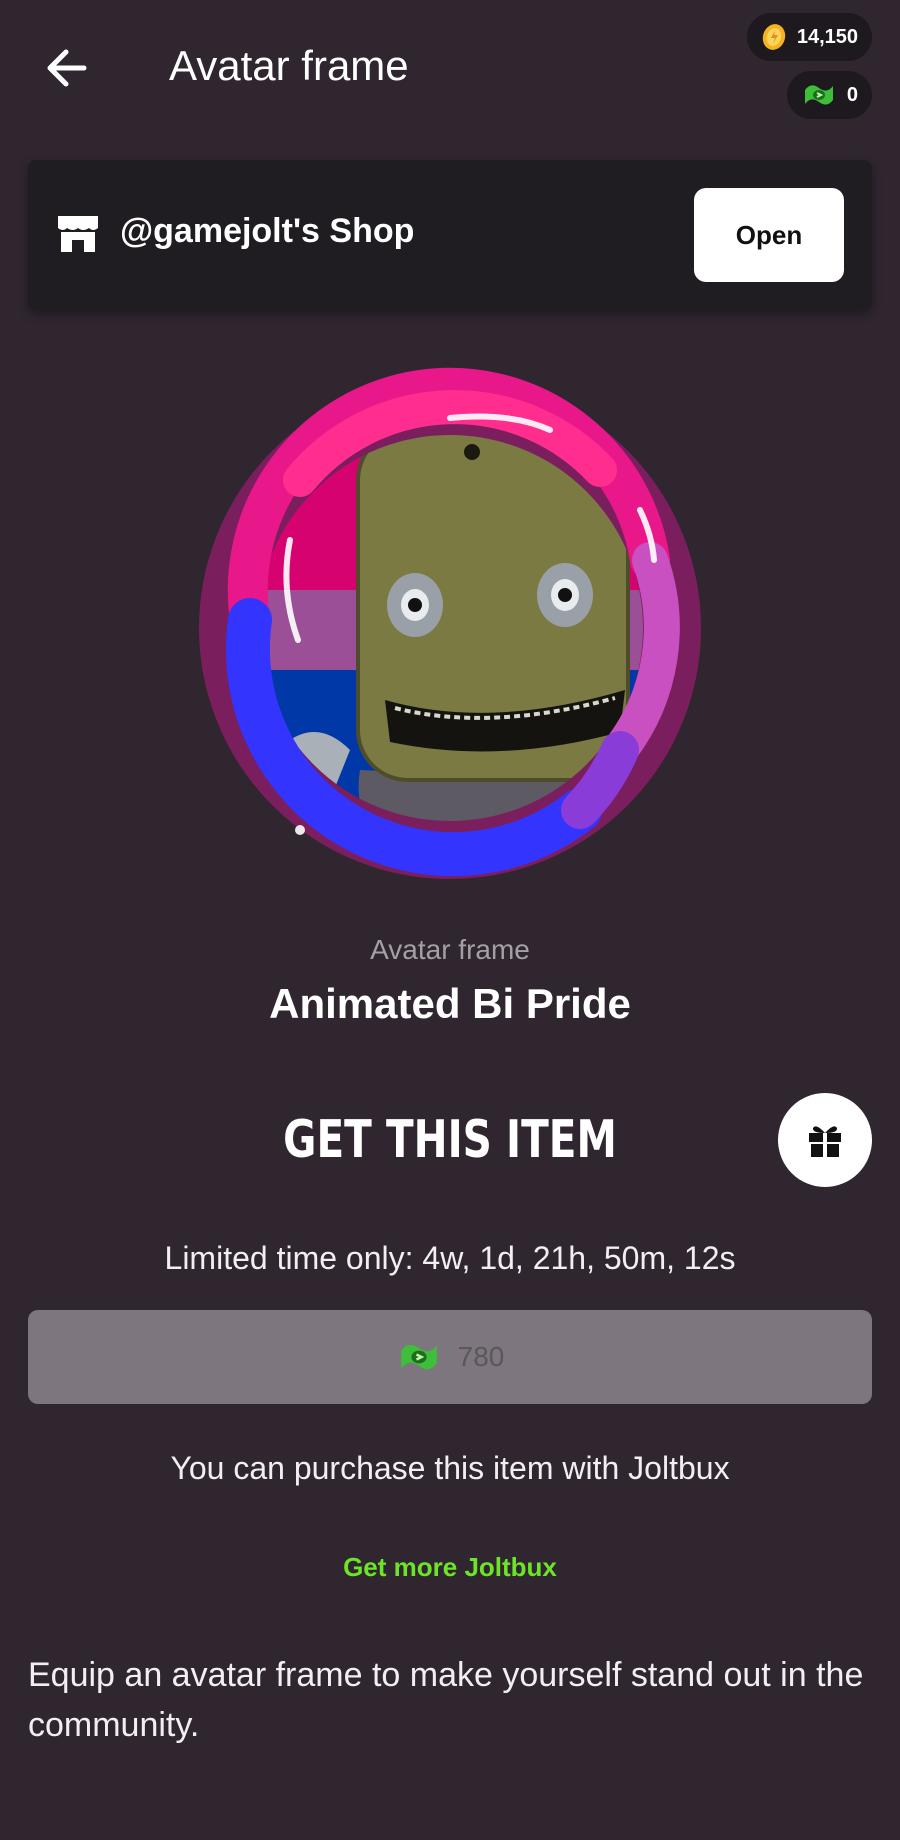 The image size is (900, 1840). What do you see at coordinates (267, 231) in the screenshot?
I see `shop-name: @gamejolt's Shop` at bounding box center [267, 231].